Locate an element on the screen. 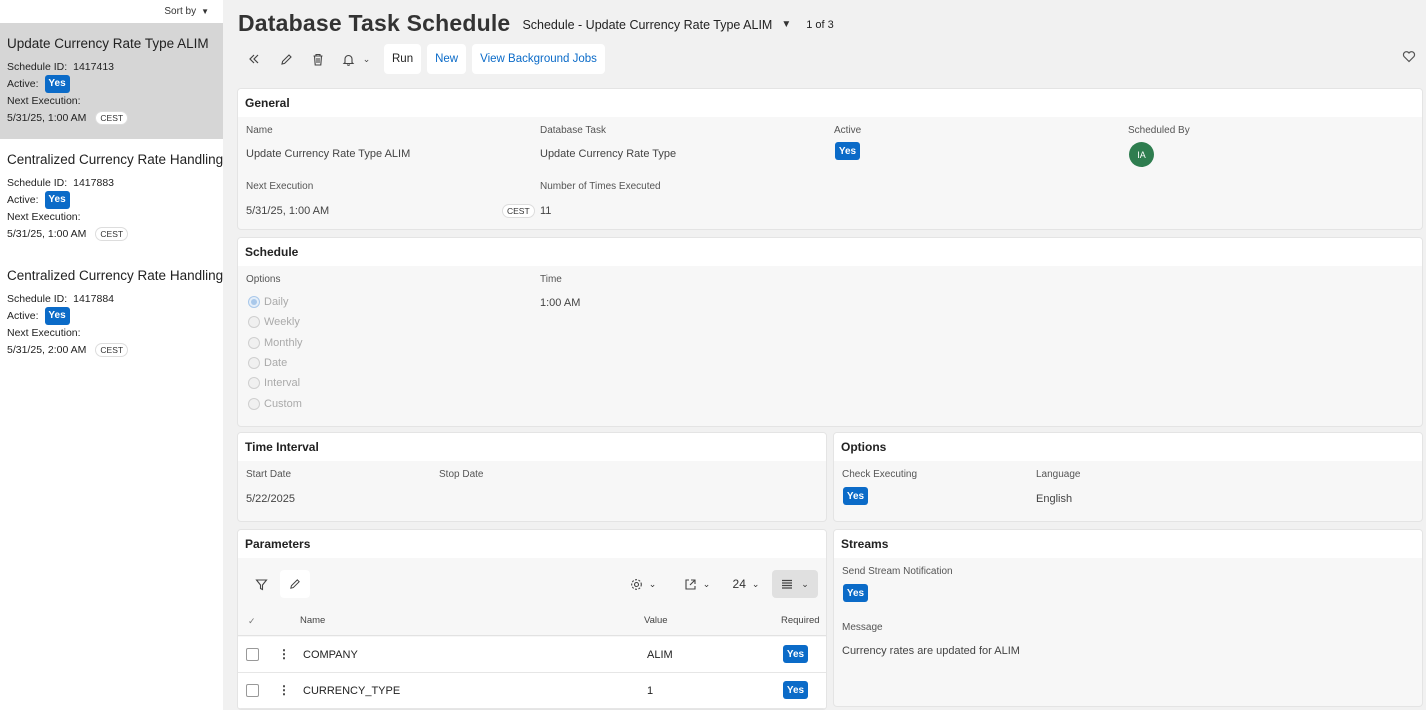  favorite-heart-icon is located at coordinates (1409, 58).